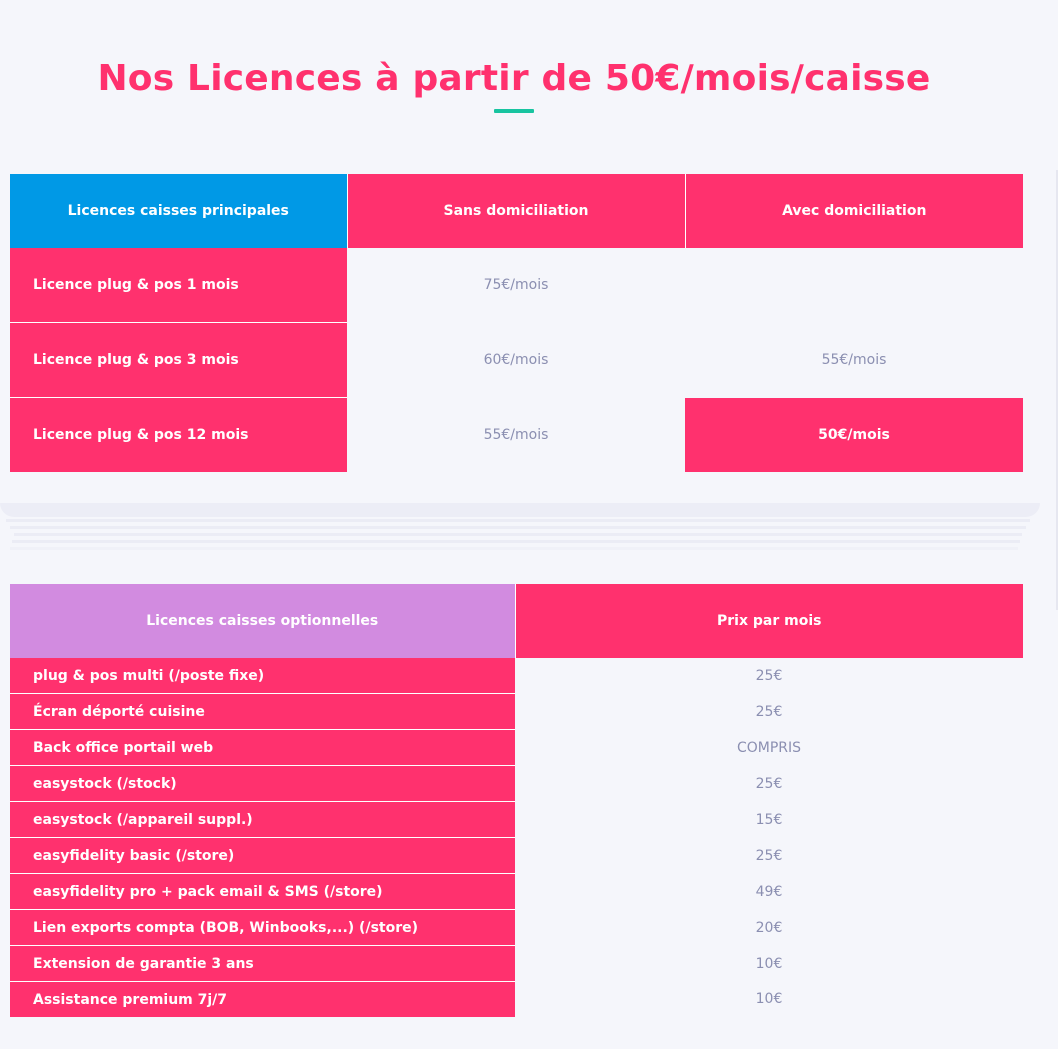 The width and height of the screenshot is (1058, 1049). I want to click on row-label: Licence plug & pos 3 mois, so click(178, 360).